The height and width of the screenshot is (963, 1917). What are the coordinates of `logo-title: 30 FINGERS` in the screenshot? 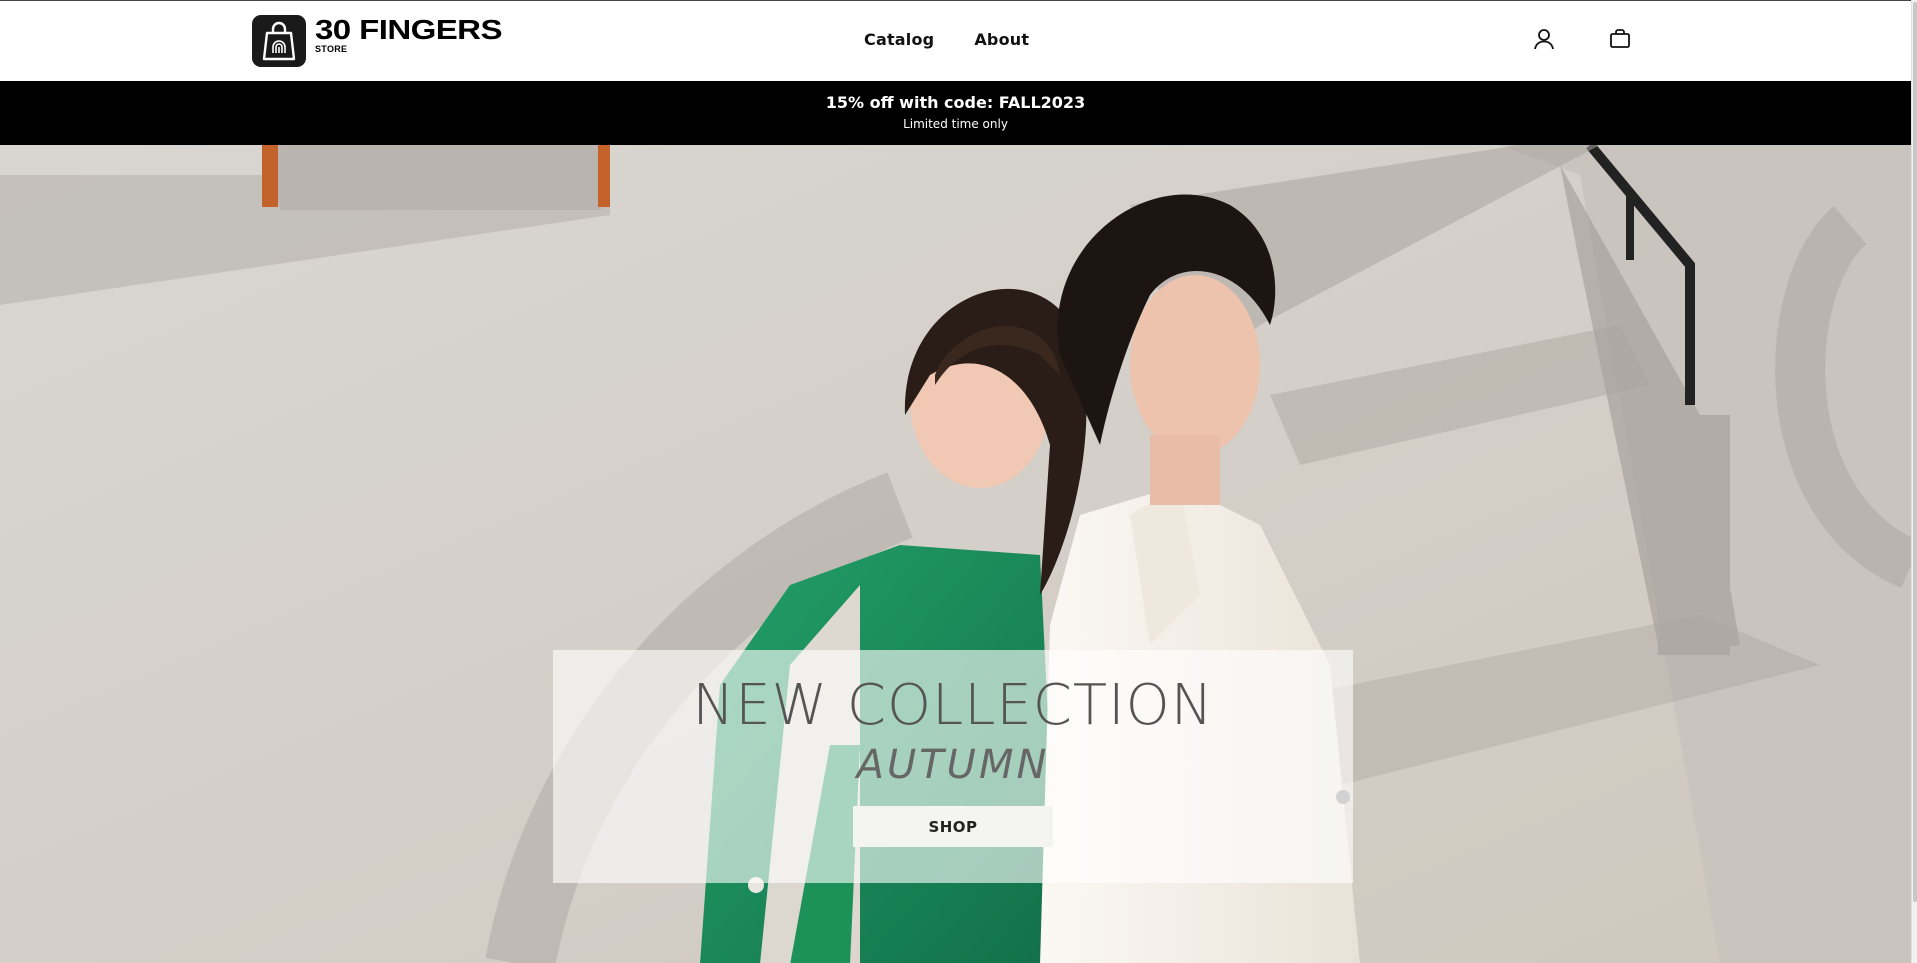 It's located at (408, 29).